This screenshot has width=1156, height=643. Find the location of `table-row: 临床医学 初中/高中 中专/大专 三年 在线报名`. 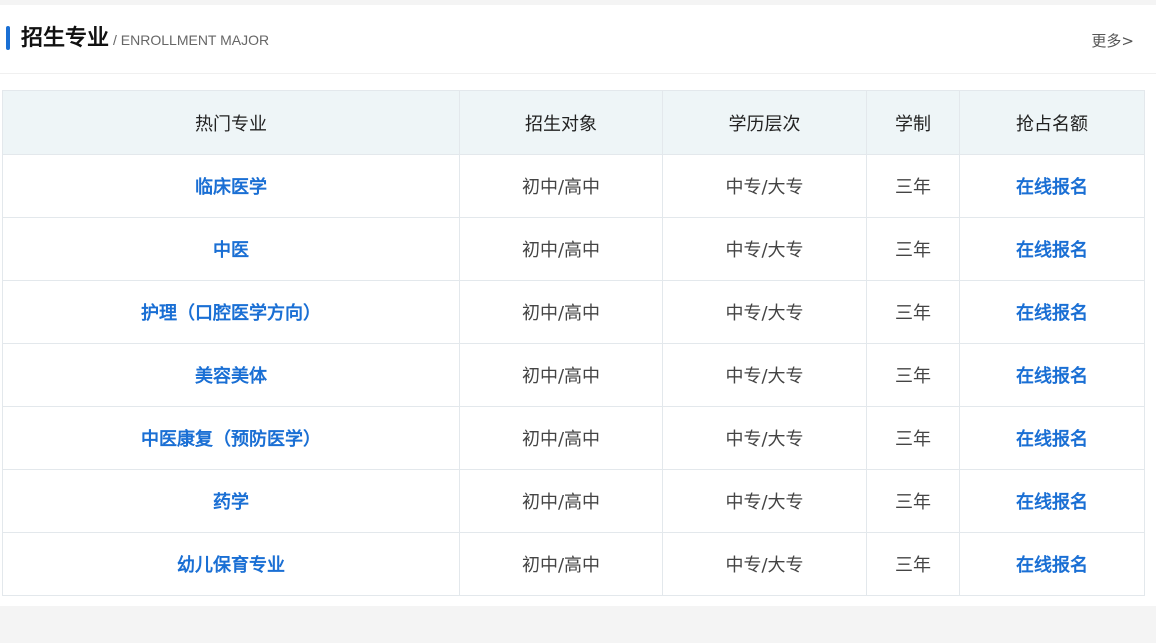

table-row: 临床医学 初中/高中 中专/大专 三年 在线报名 is located at coordinates (573, 186).